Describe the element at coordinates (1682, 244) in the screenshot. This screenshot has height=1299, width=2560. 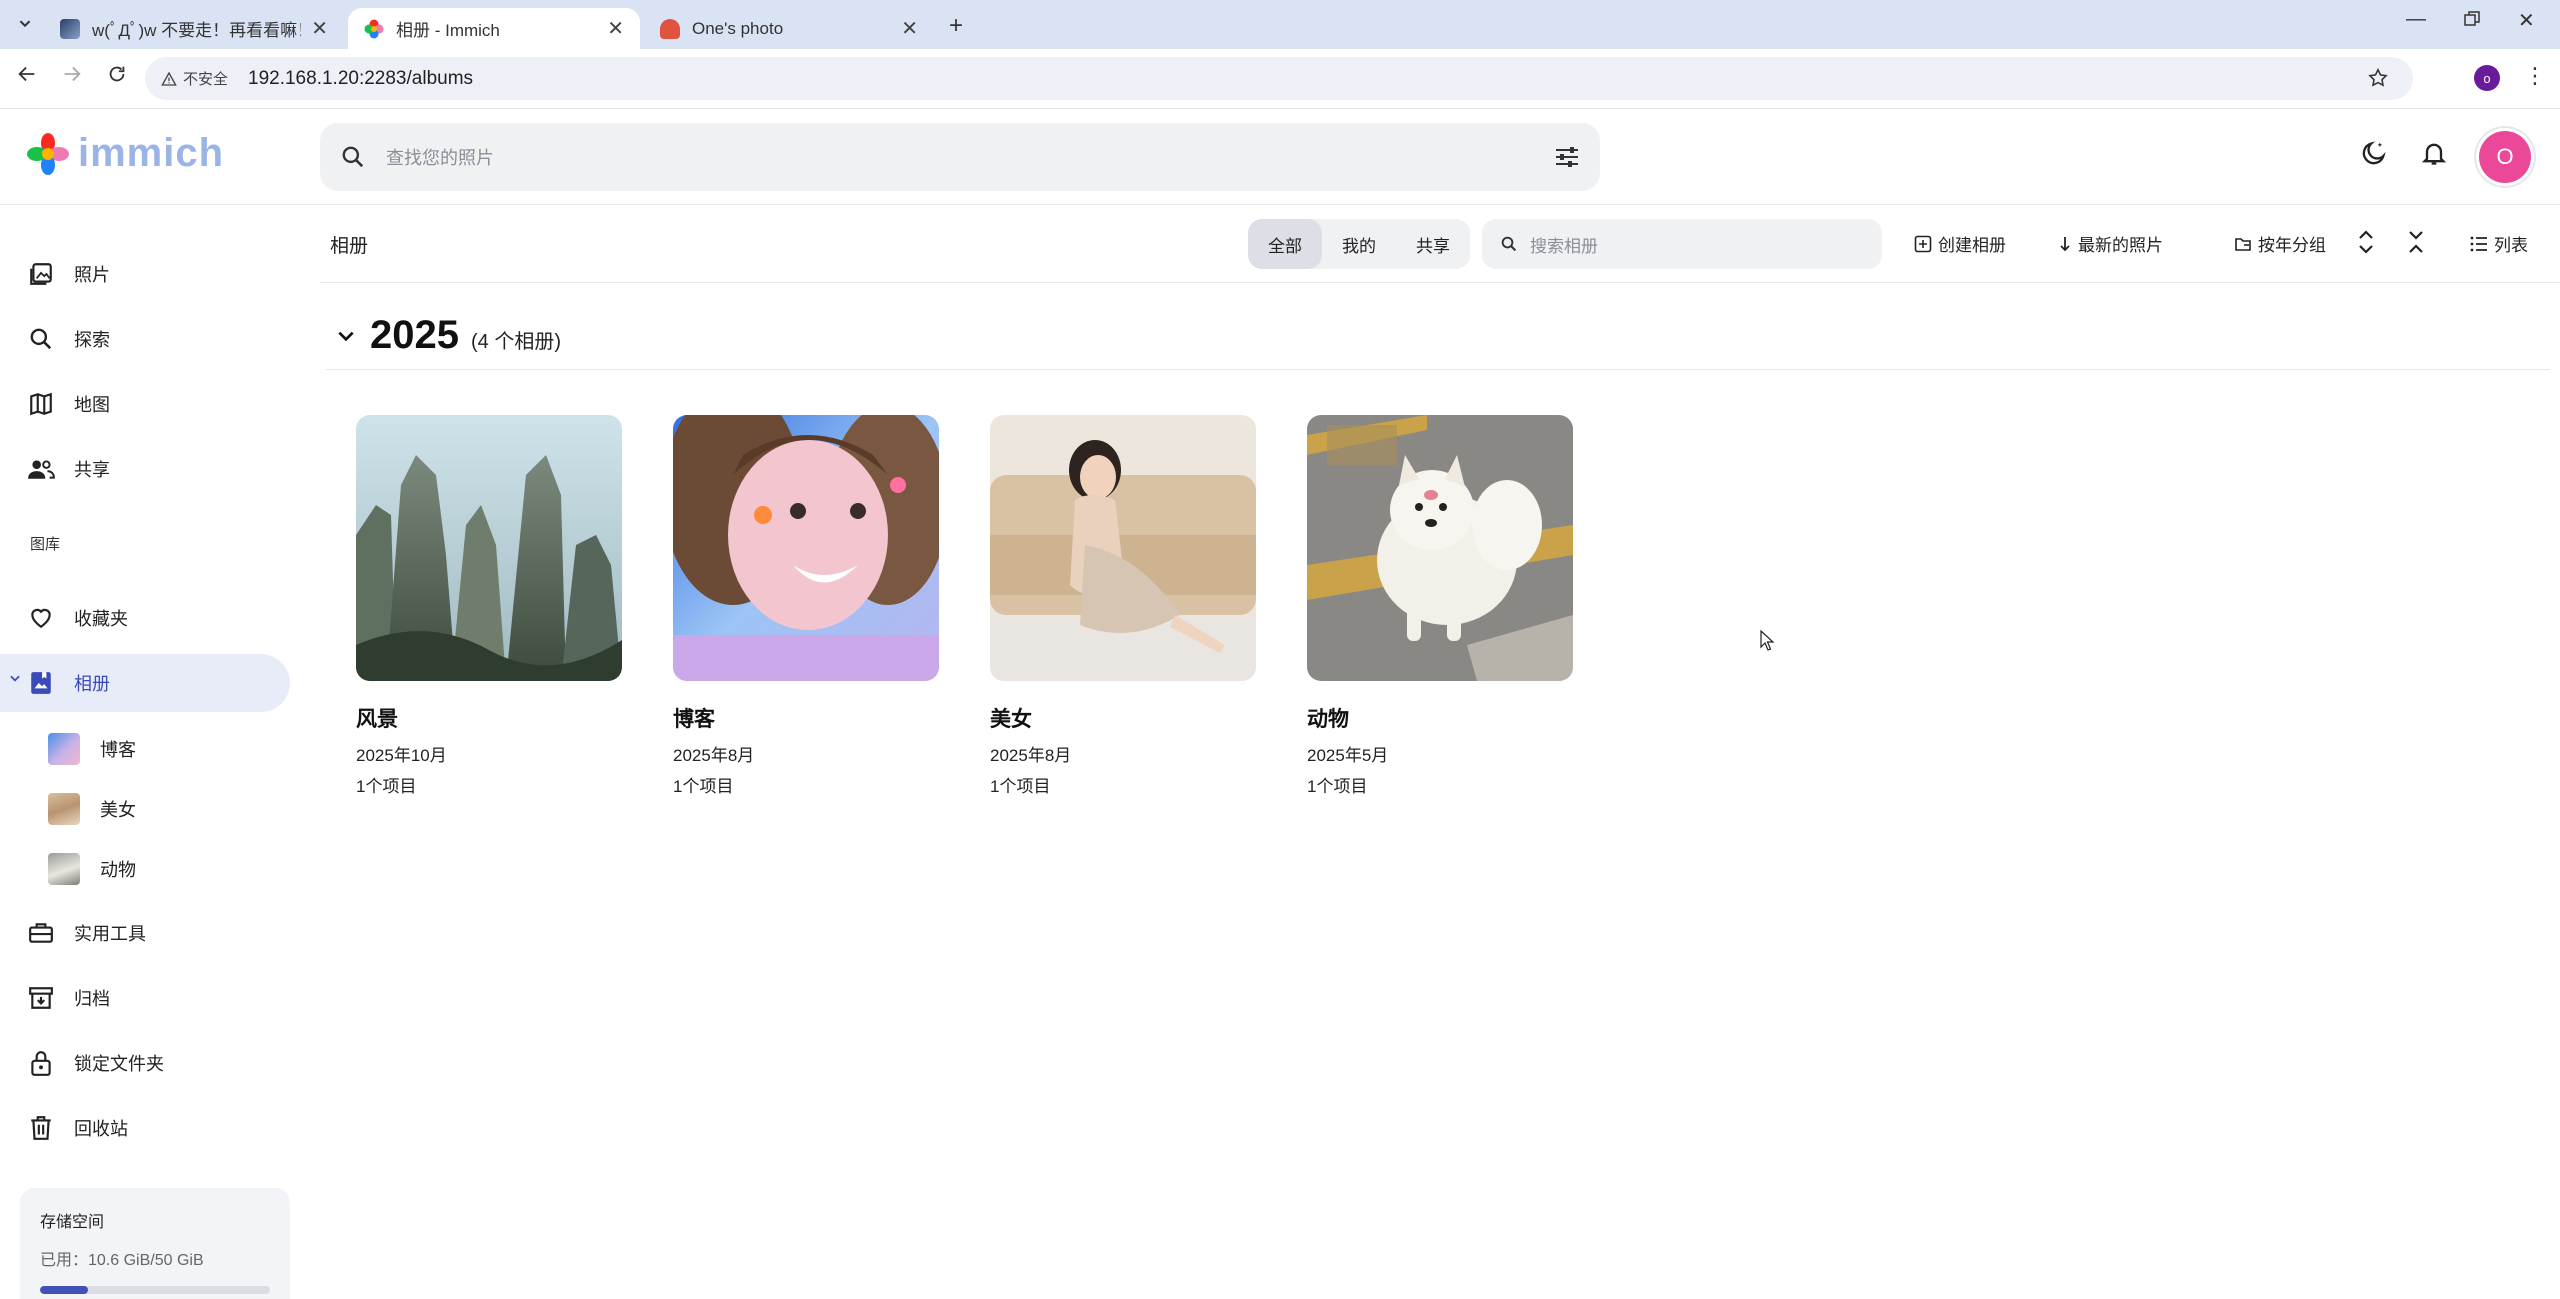
I see `album-search-input: 搜索相册` at that location.